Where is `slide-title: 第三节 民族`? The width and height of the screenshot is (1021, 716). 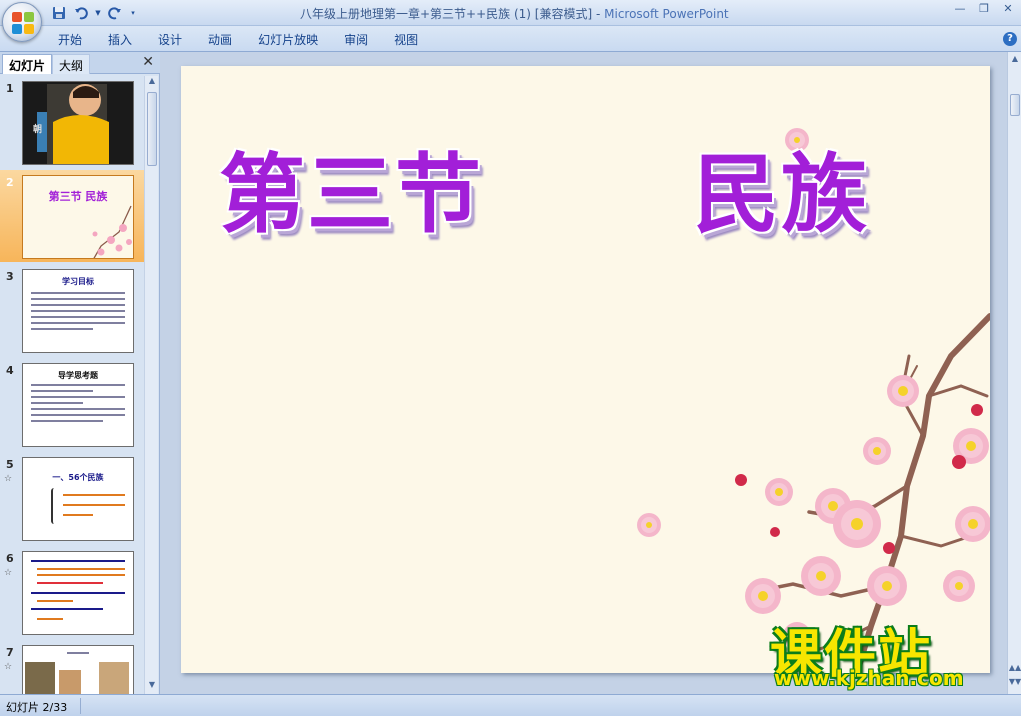
slide-title: 第三节 民族 is located at coordinates (585, 184).